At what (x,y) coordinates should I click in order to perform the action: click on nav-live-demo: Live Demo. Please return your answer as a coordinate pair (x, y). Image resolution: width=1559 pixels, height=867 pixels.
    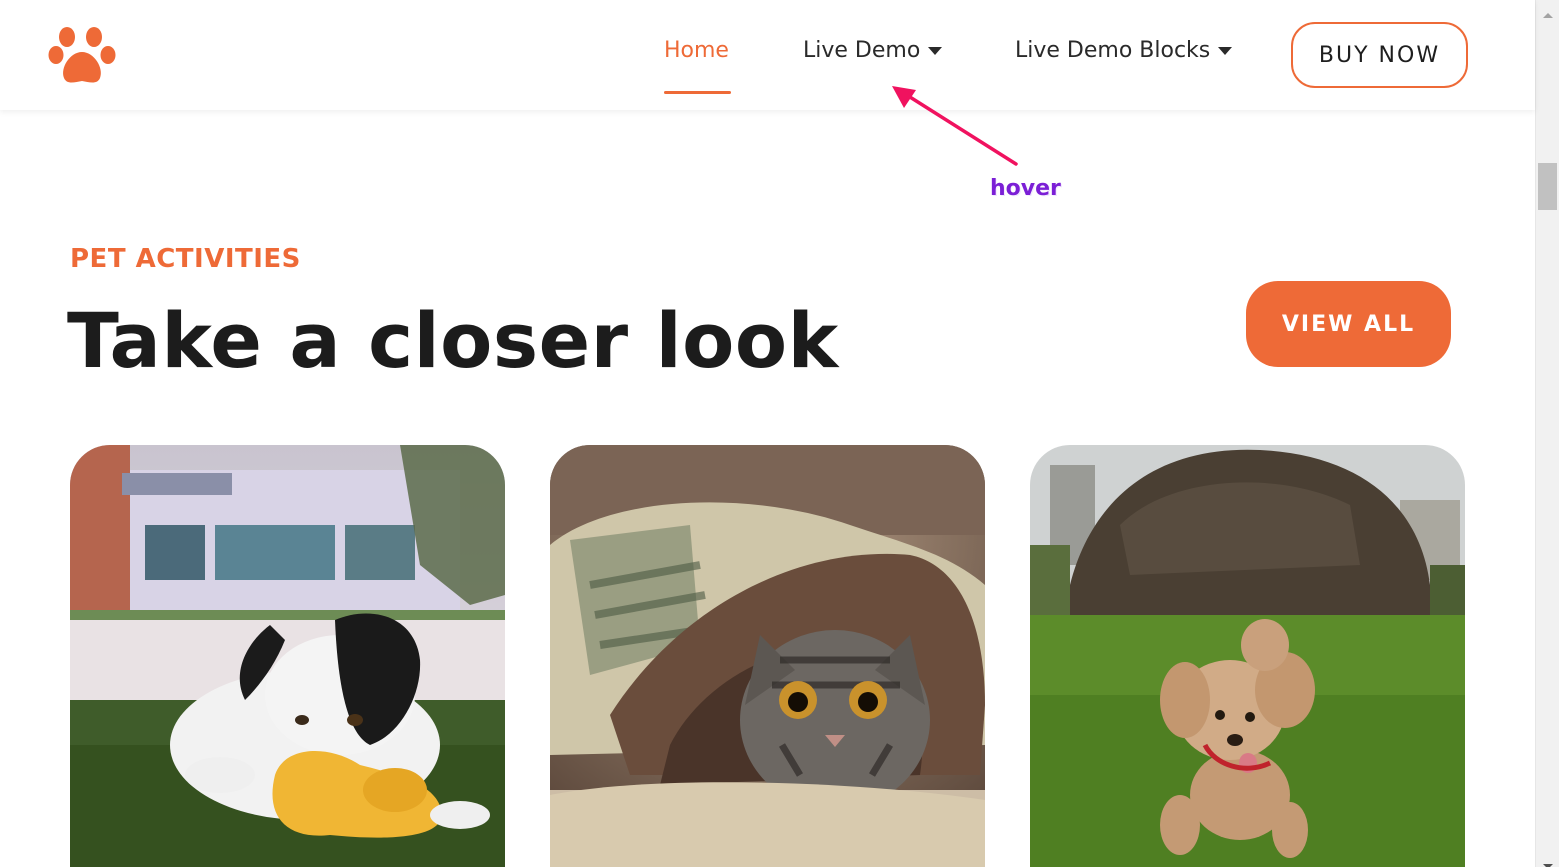
    Looking at the image, I should click on (873, 51).